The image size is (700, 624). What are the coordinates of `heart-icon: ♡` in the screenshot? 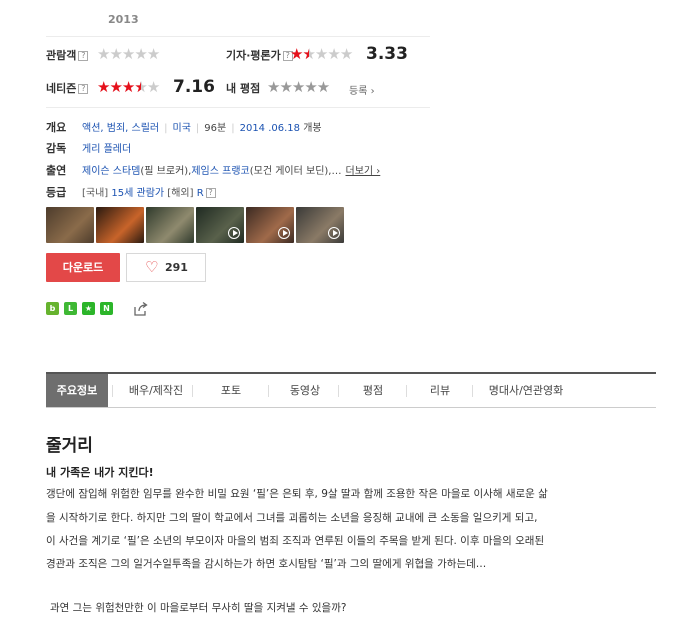 It's located at (152, 267).